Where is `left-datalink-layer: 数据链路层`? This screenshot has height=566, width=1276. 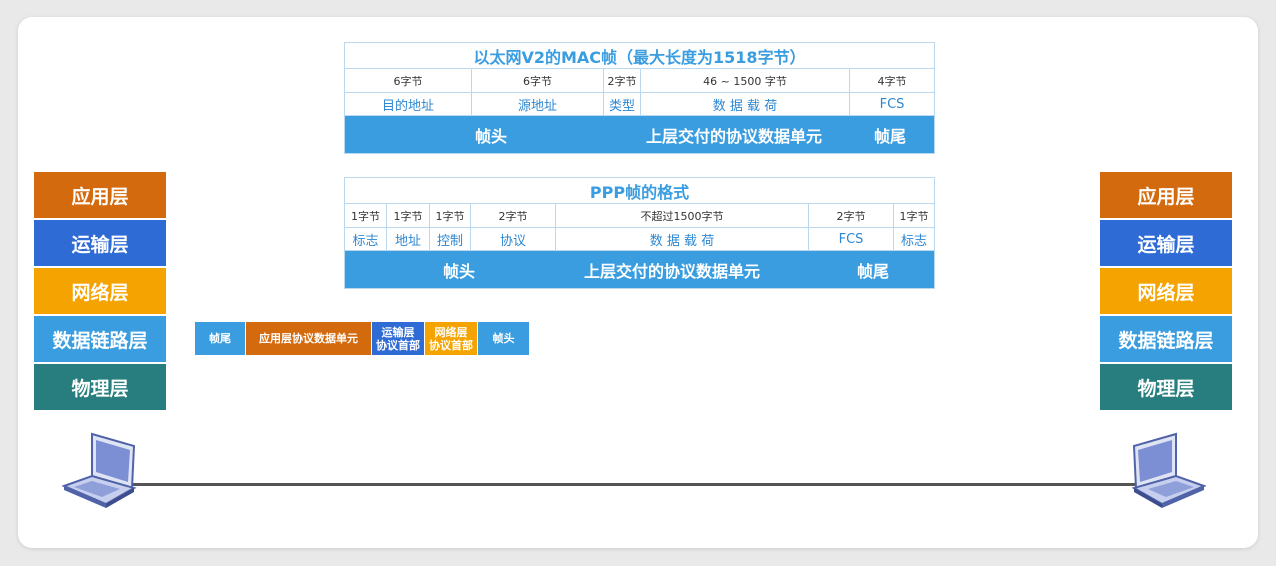 left-datalink-layer: 数据链路层 is located at coordinates (100, 339).